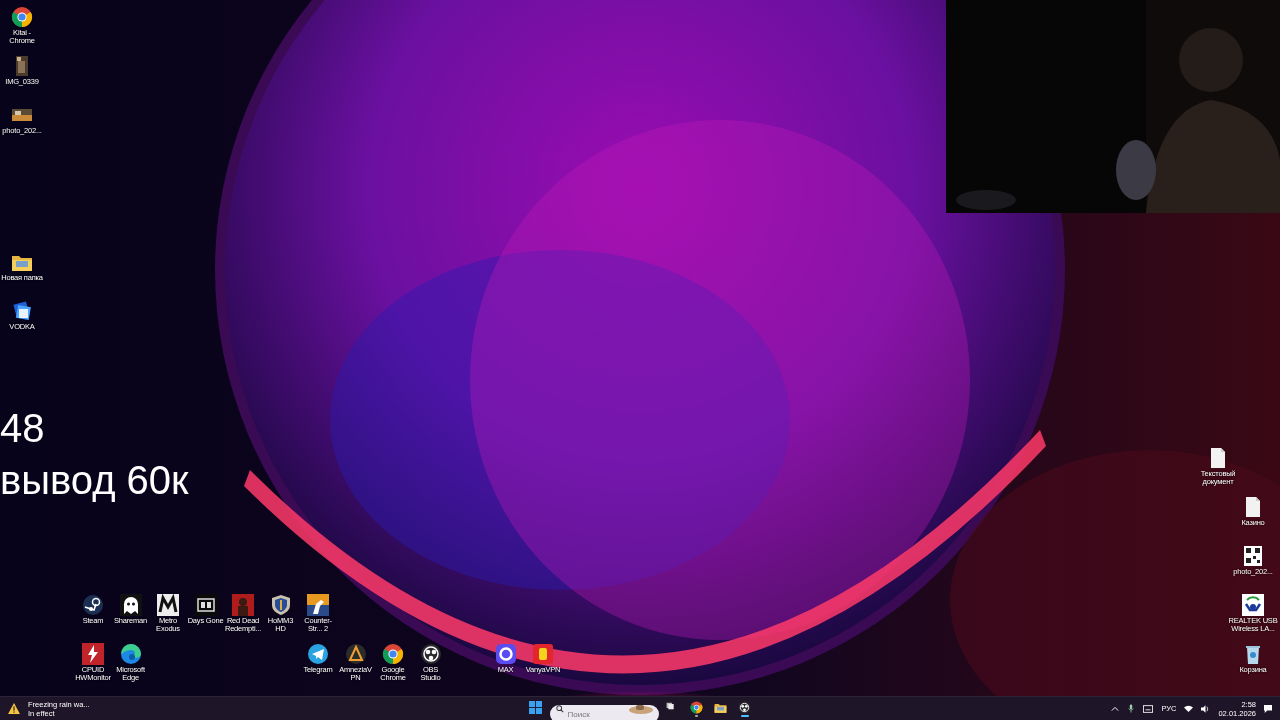 This screenshot has width=1280, height=720. Describe the element at coordinates (1268, 708) in the screenshot. I see `notification-icon` at that location.